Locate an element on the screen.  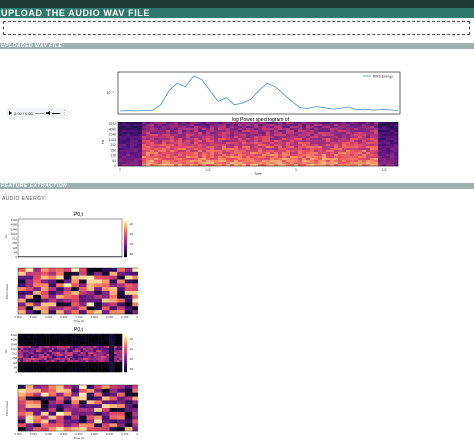
spectrogram-ytick: 128 is located at coordinates (114, 156).